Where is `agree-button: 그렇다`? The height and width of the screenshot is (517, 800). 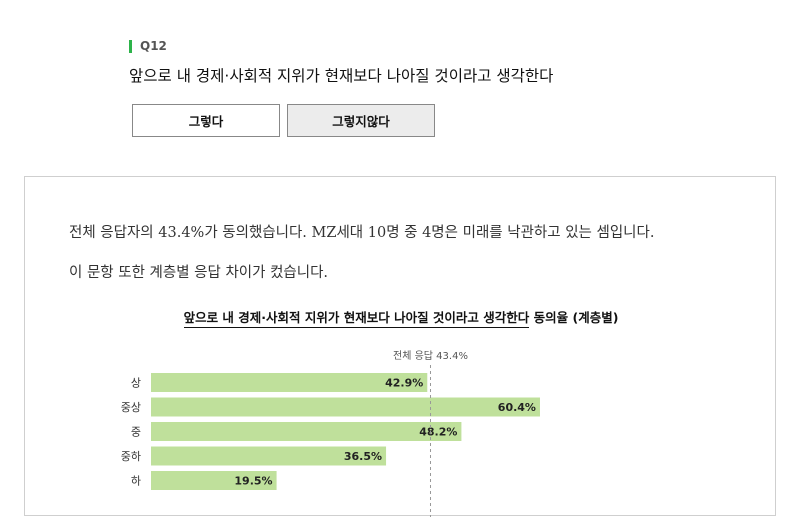 agree-button: 그렇다 is located at coordinates (206, 120).